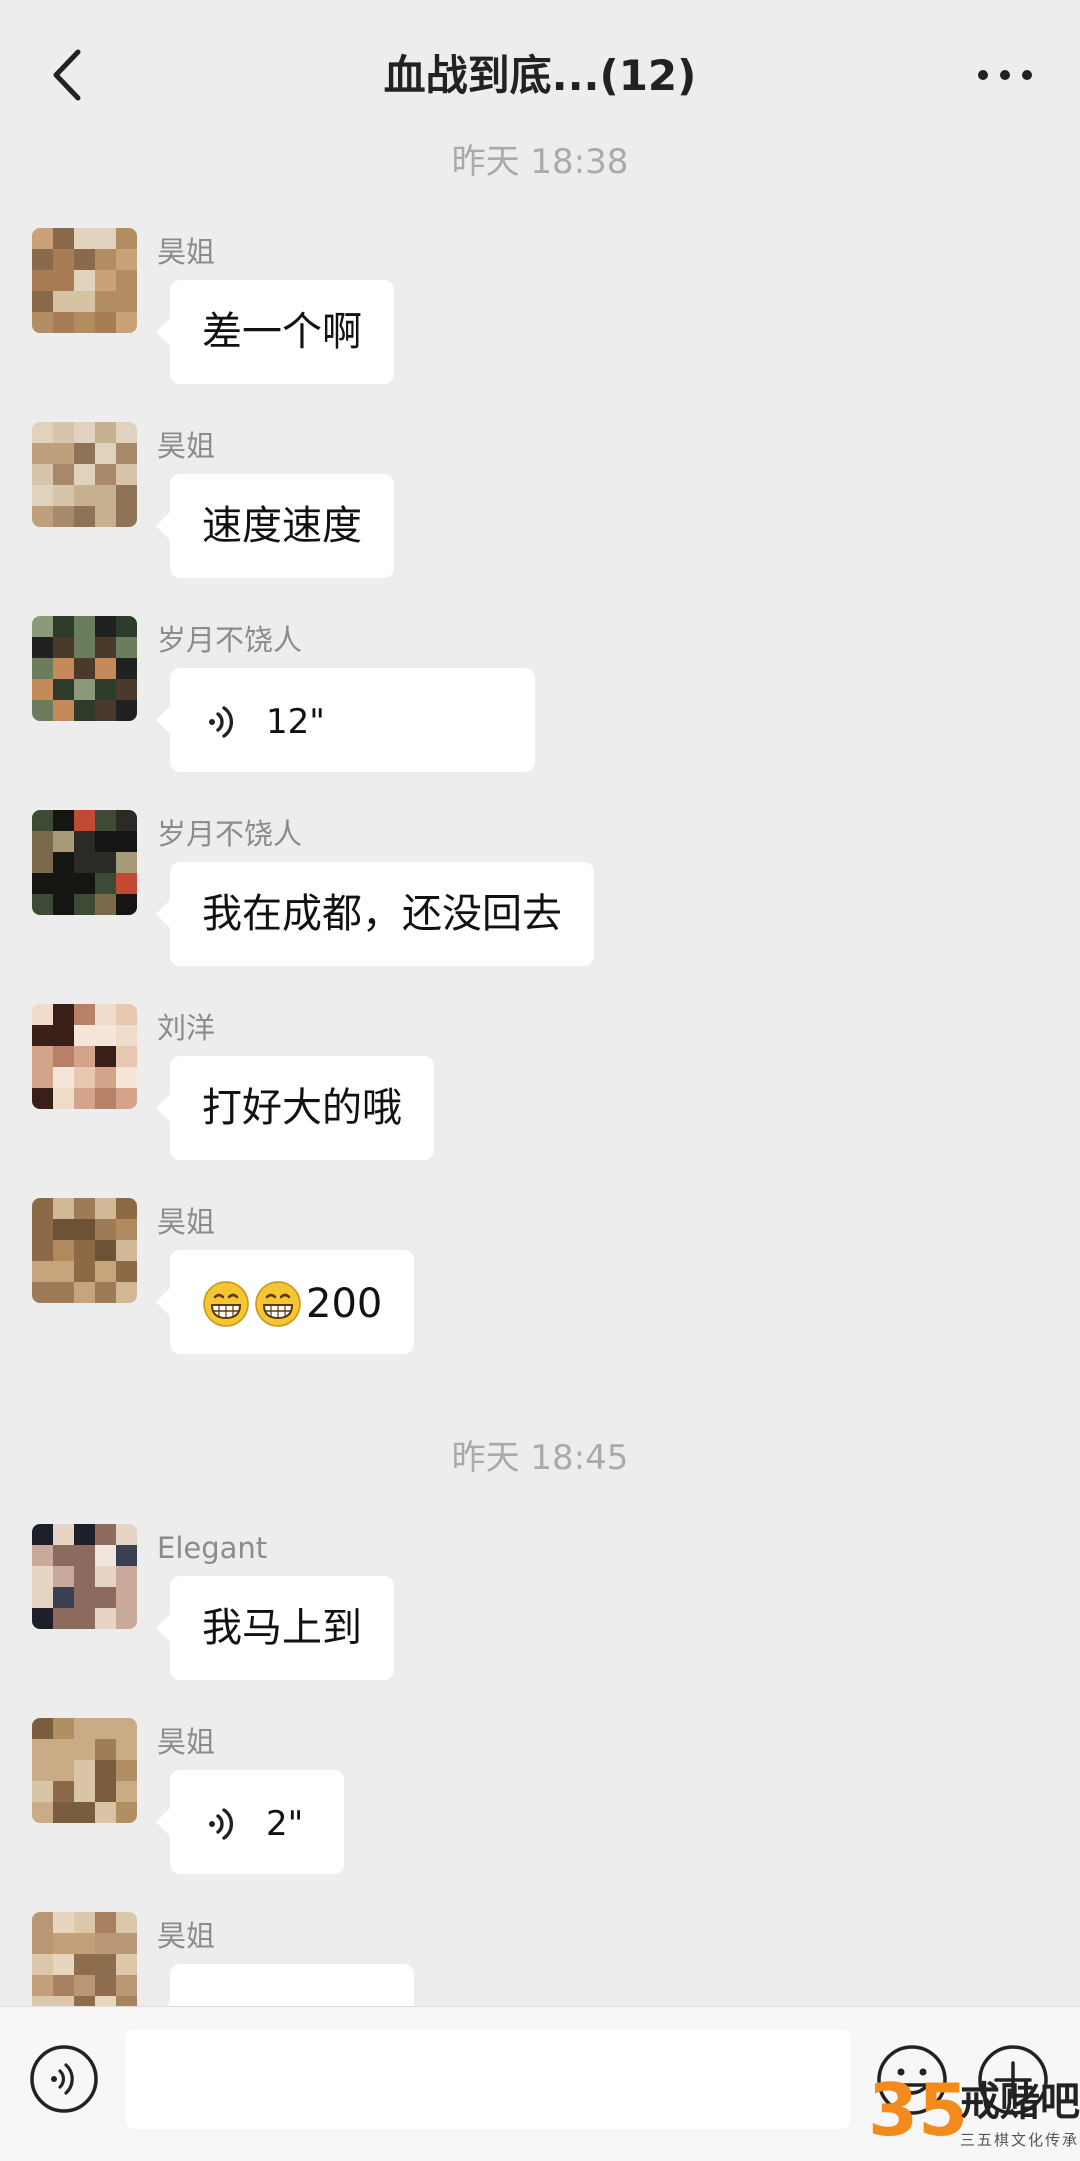 This screenshot has width=1080, height=2161. I want to click on voice-mode-button, so click(64, 2079).